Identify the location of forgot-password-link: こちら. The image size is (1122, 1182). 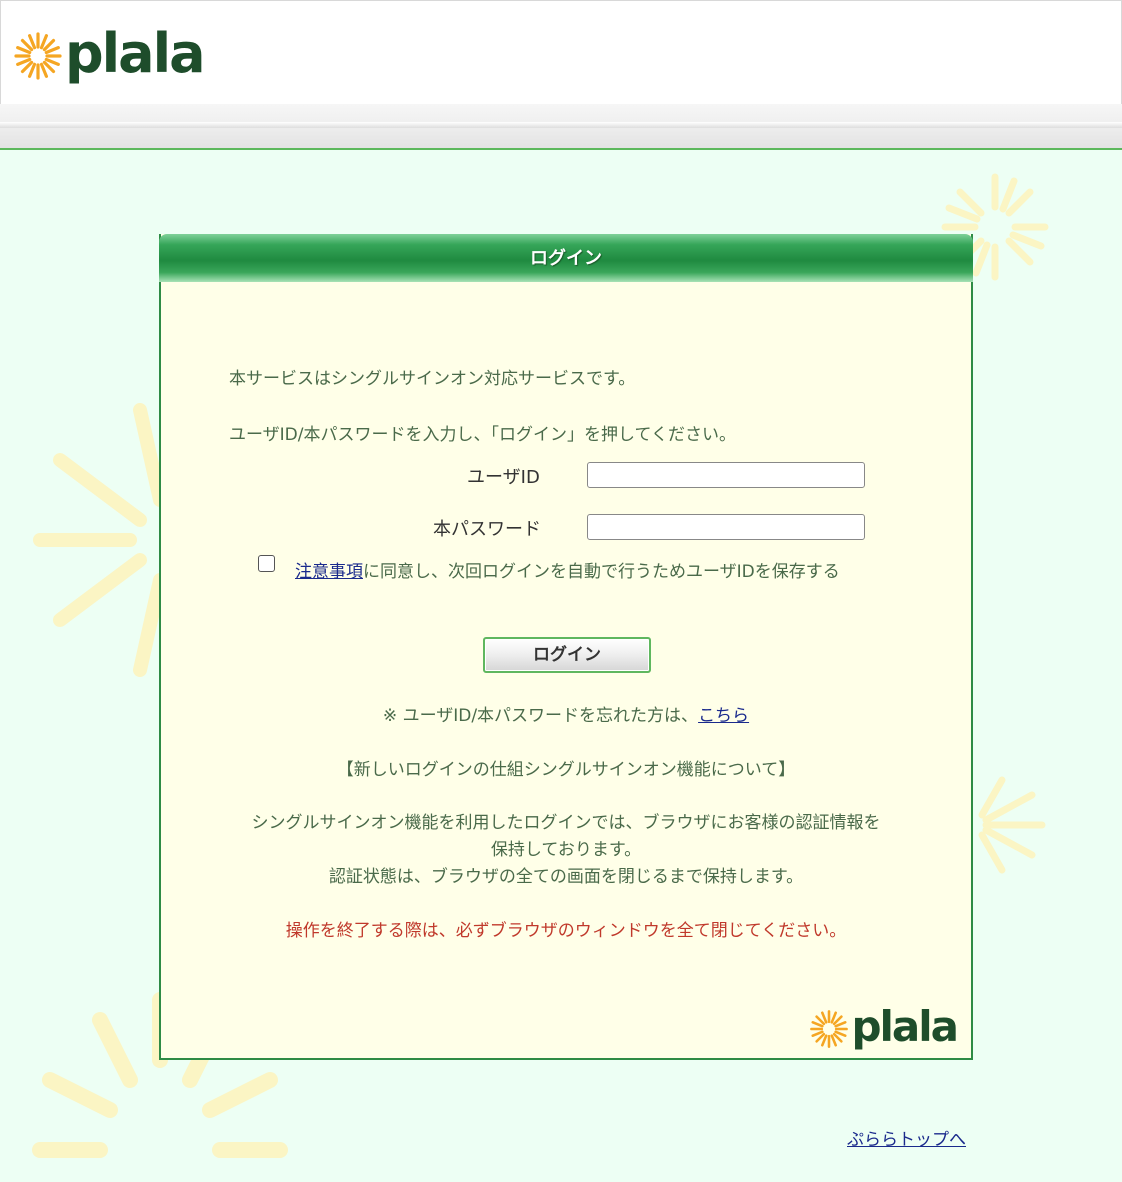
(723, 716).